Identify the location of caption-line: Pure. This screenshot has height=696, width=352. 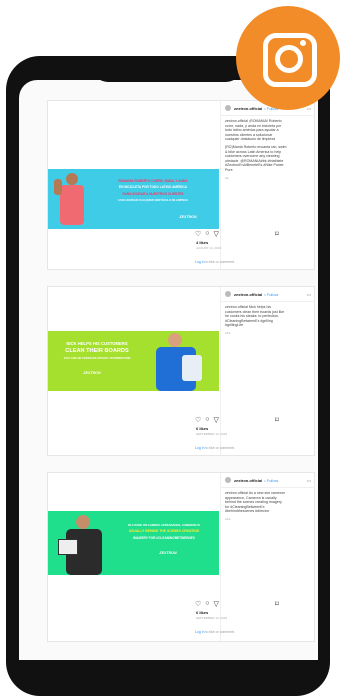
(229, 169).